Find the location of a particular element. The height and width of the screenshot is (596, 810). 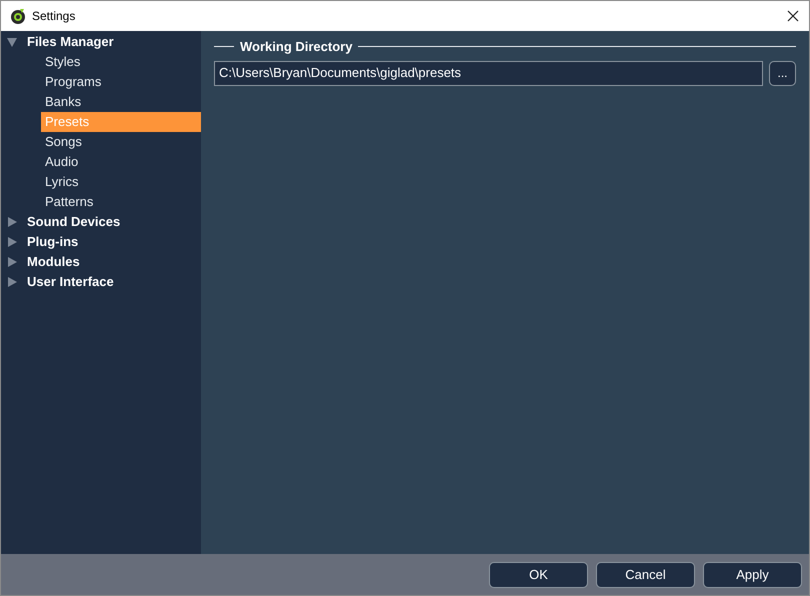

tree-item: Songs is located at coordinates (121, 142).